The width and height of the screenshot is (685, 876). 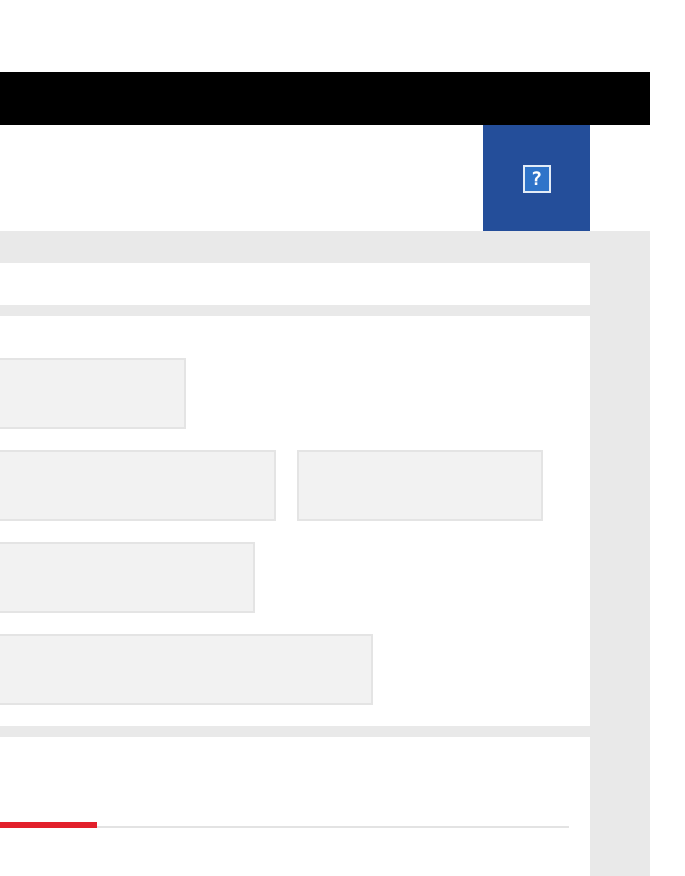 What do you see at coordinates (295, 806) in the screenshot?
I see `bottom-panel` at bounding box center [295, 806].